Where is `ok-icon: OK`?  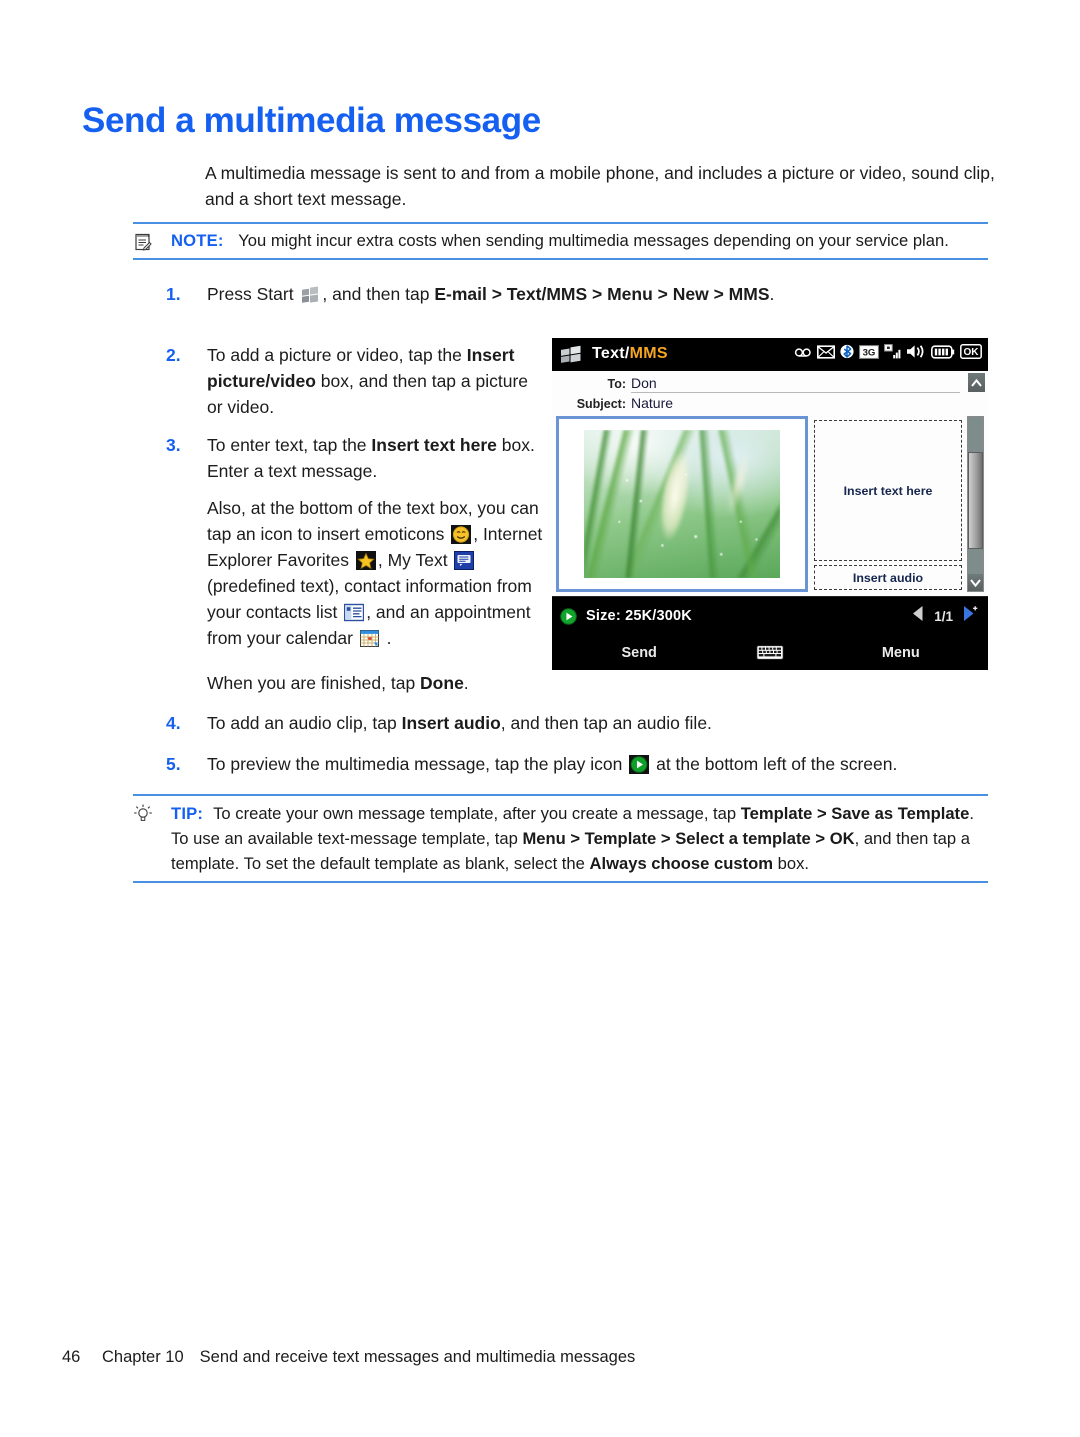 ok-icon: OK is located at coordinates (971, 354).